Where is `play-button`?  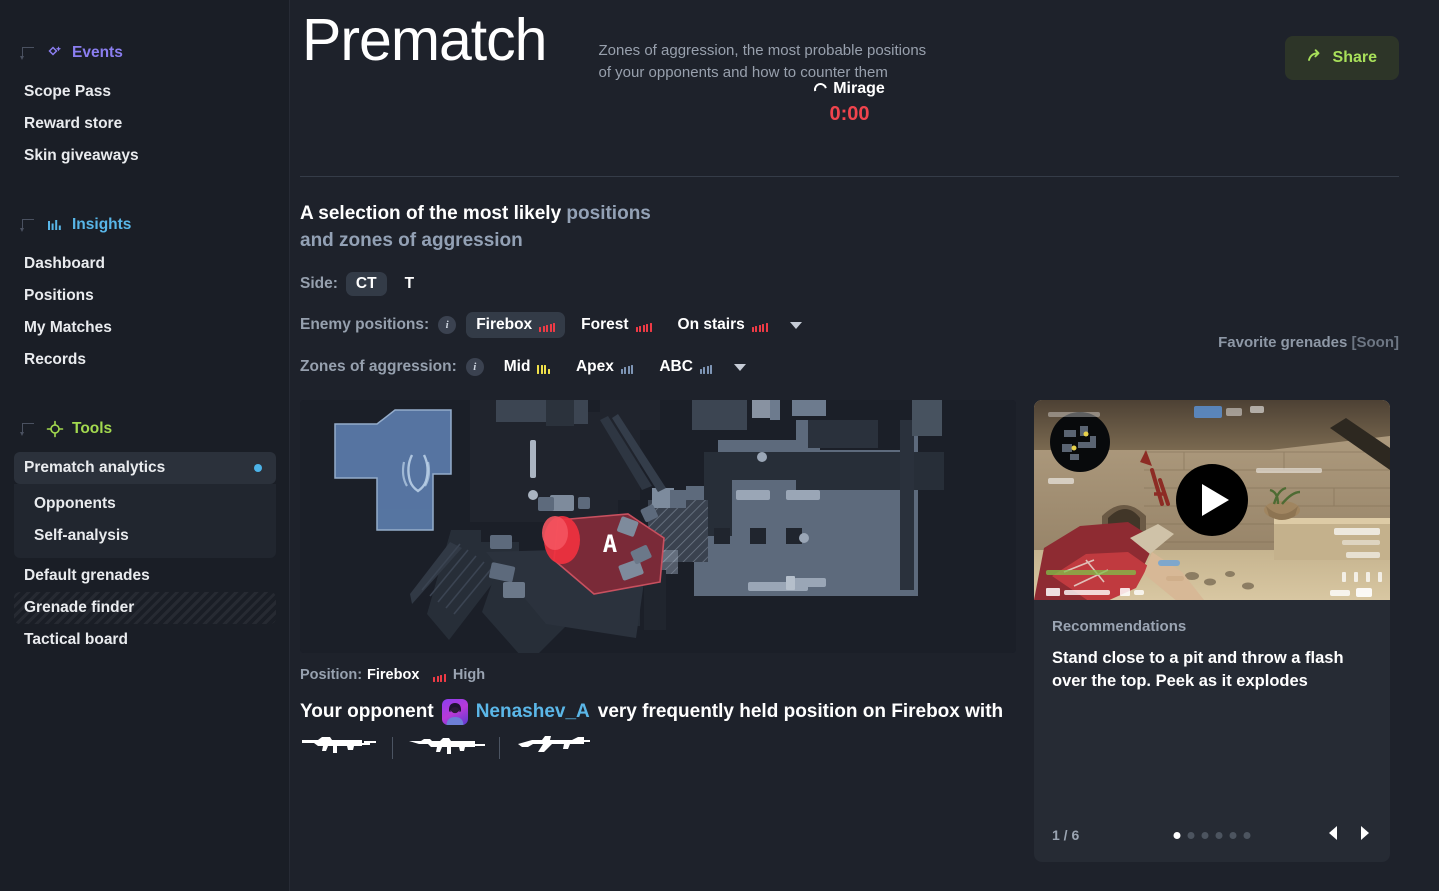
play-button is located at coordinates (1212, 500).